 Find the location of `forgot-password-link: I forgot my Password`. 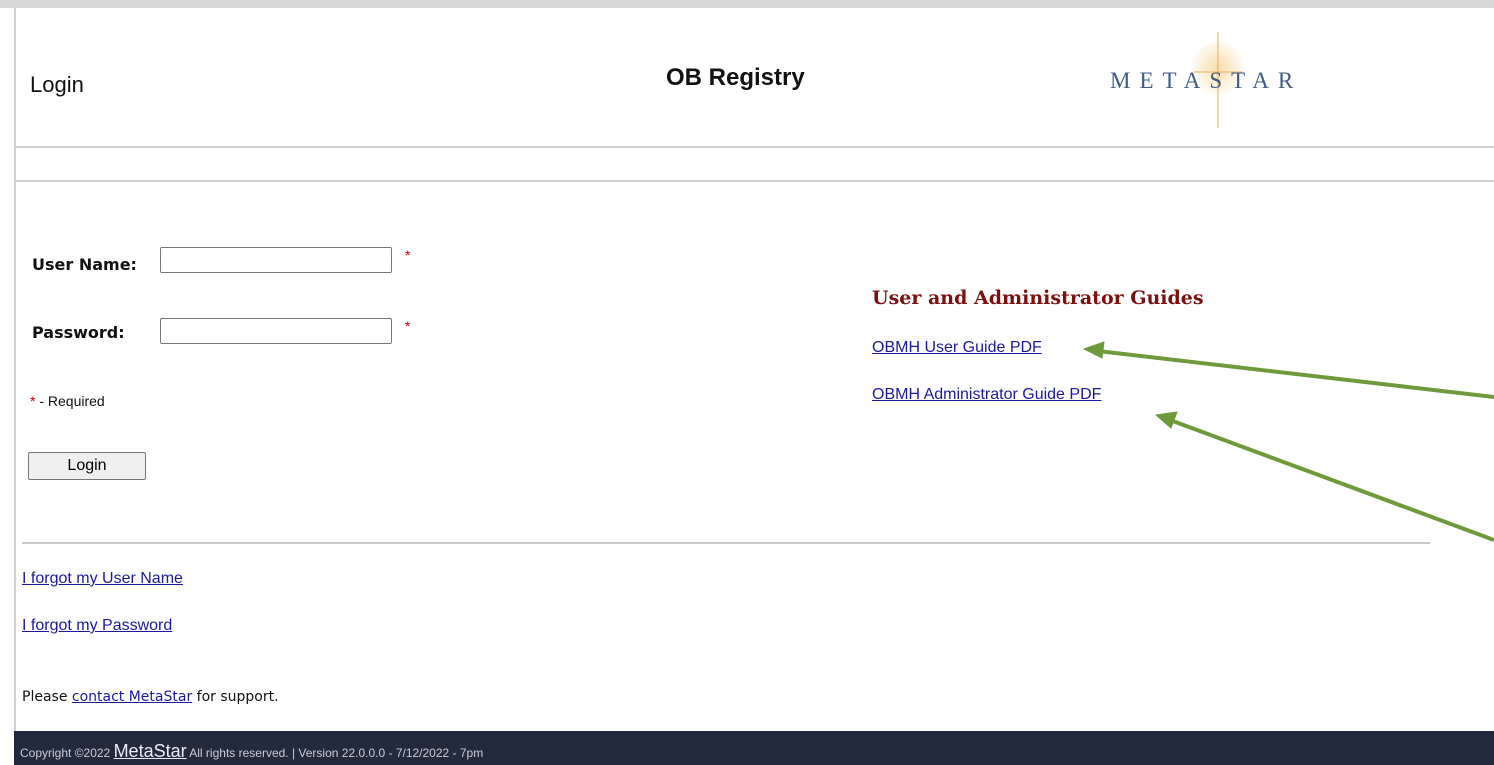

forgot-password-link: I forgot my Password is located at coordinates (97, 626).